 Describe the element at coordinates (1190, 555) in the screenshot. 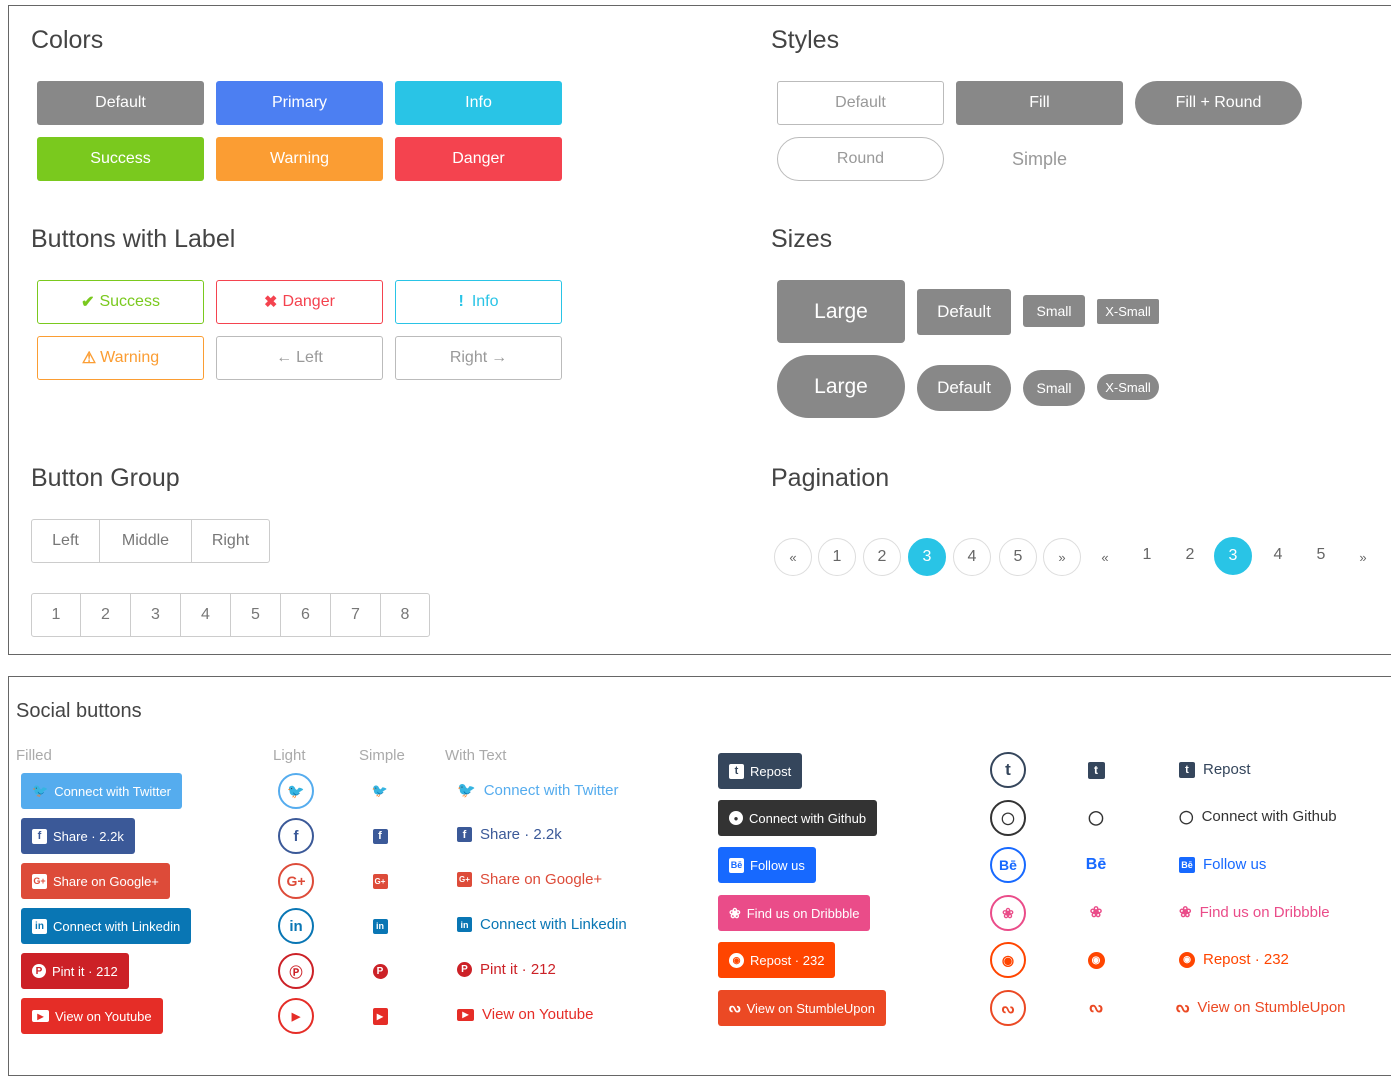

I see `pagination-simple-page-2: 2` at that location.